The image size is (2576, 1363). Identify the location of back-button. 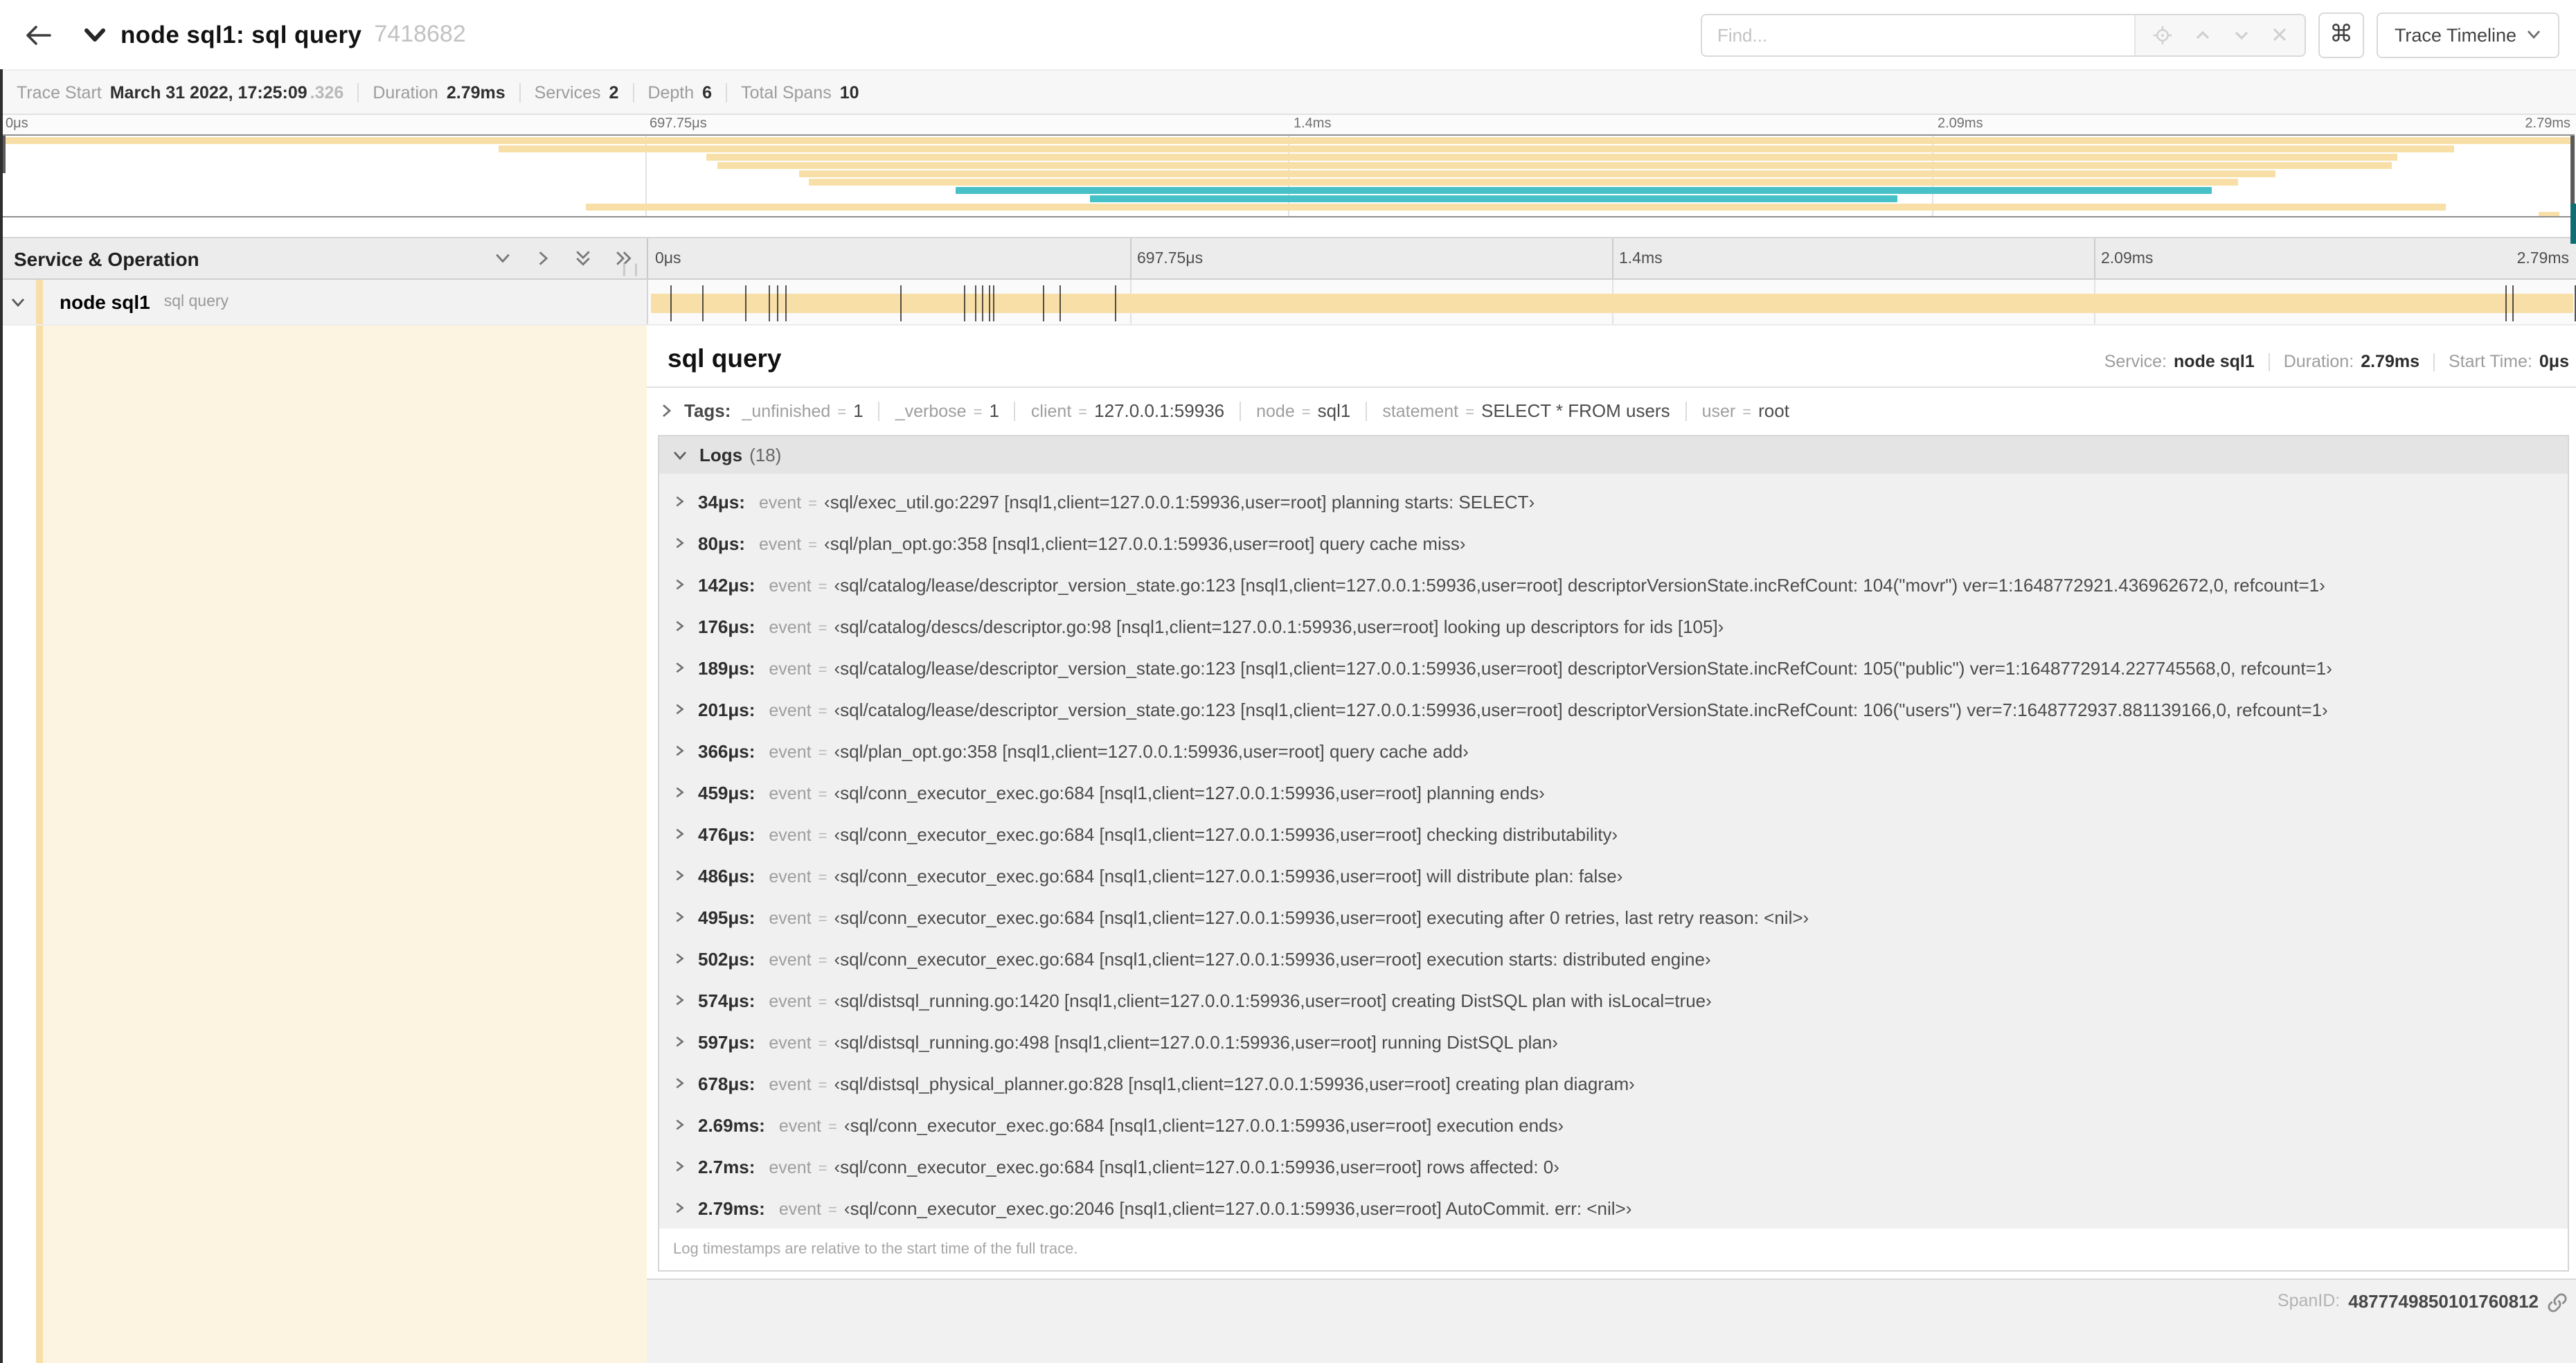
(37, 34).